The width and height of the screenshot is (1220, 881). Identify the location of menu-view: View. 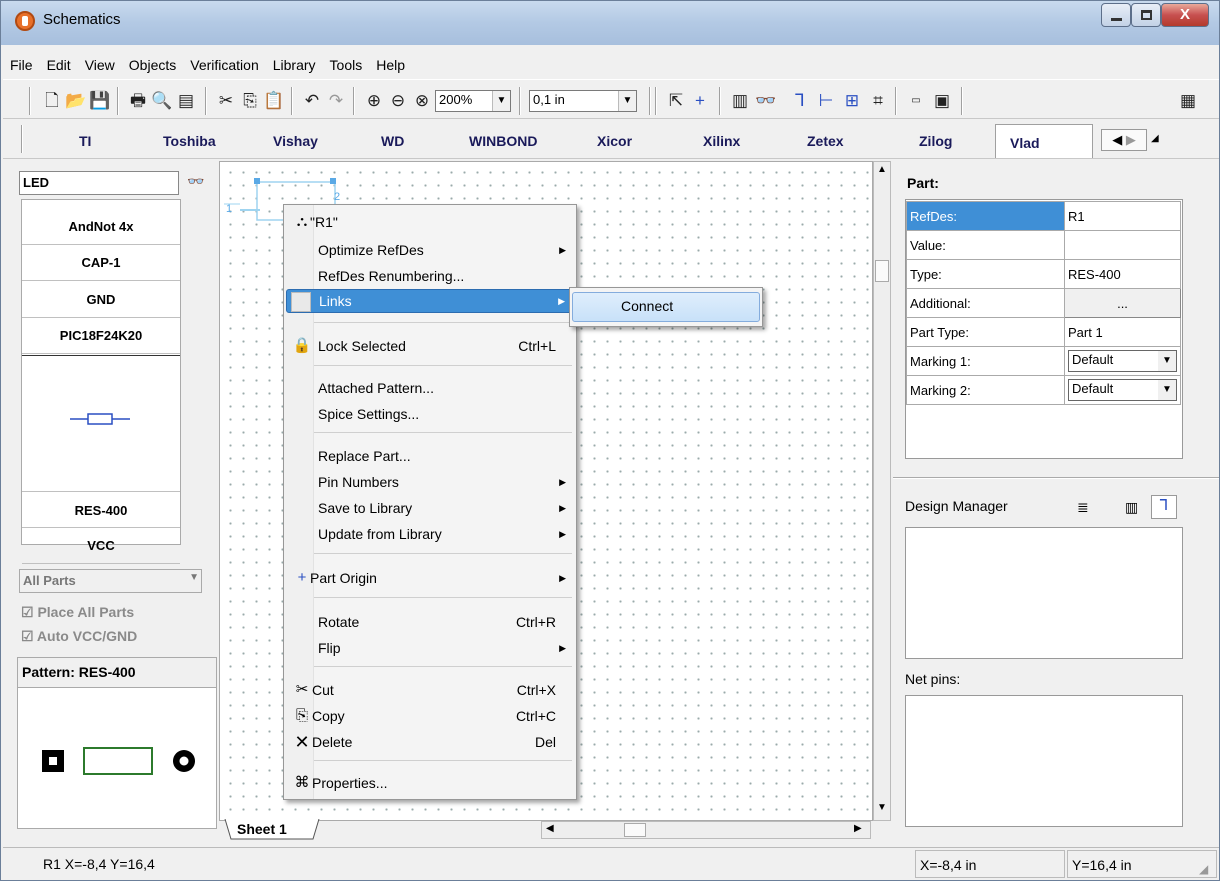
(100, 65).